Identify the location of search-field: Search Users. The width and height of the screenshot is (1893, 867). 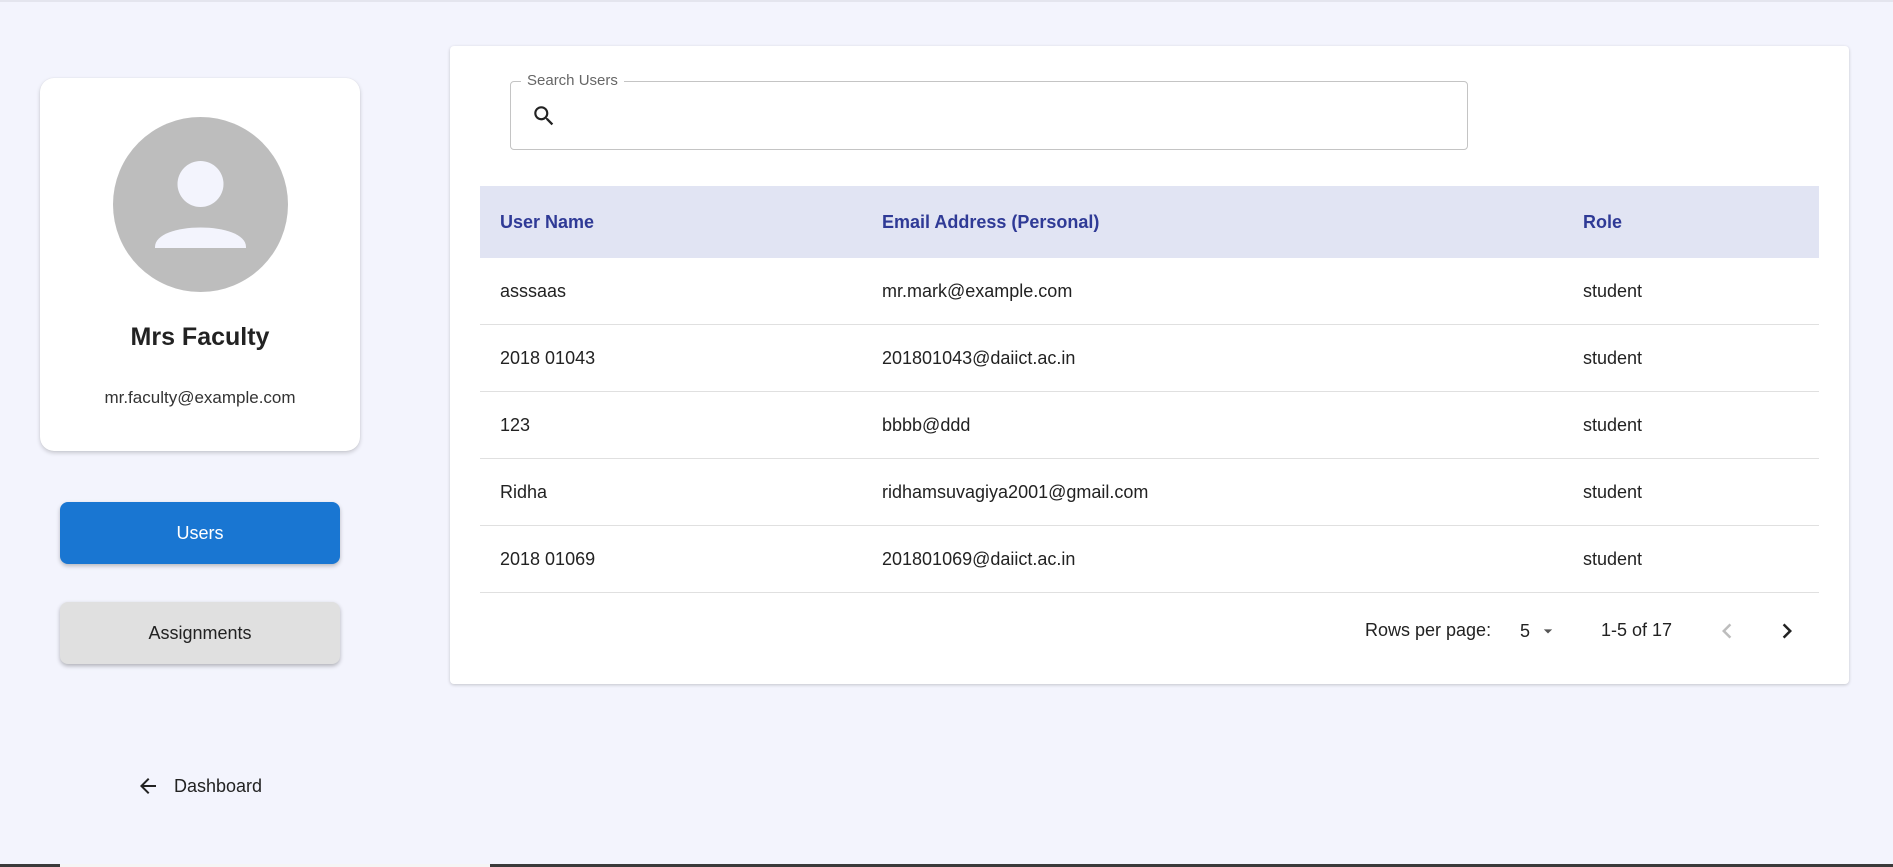
(989, 111).